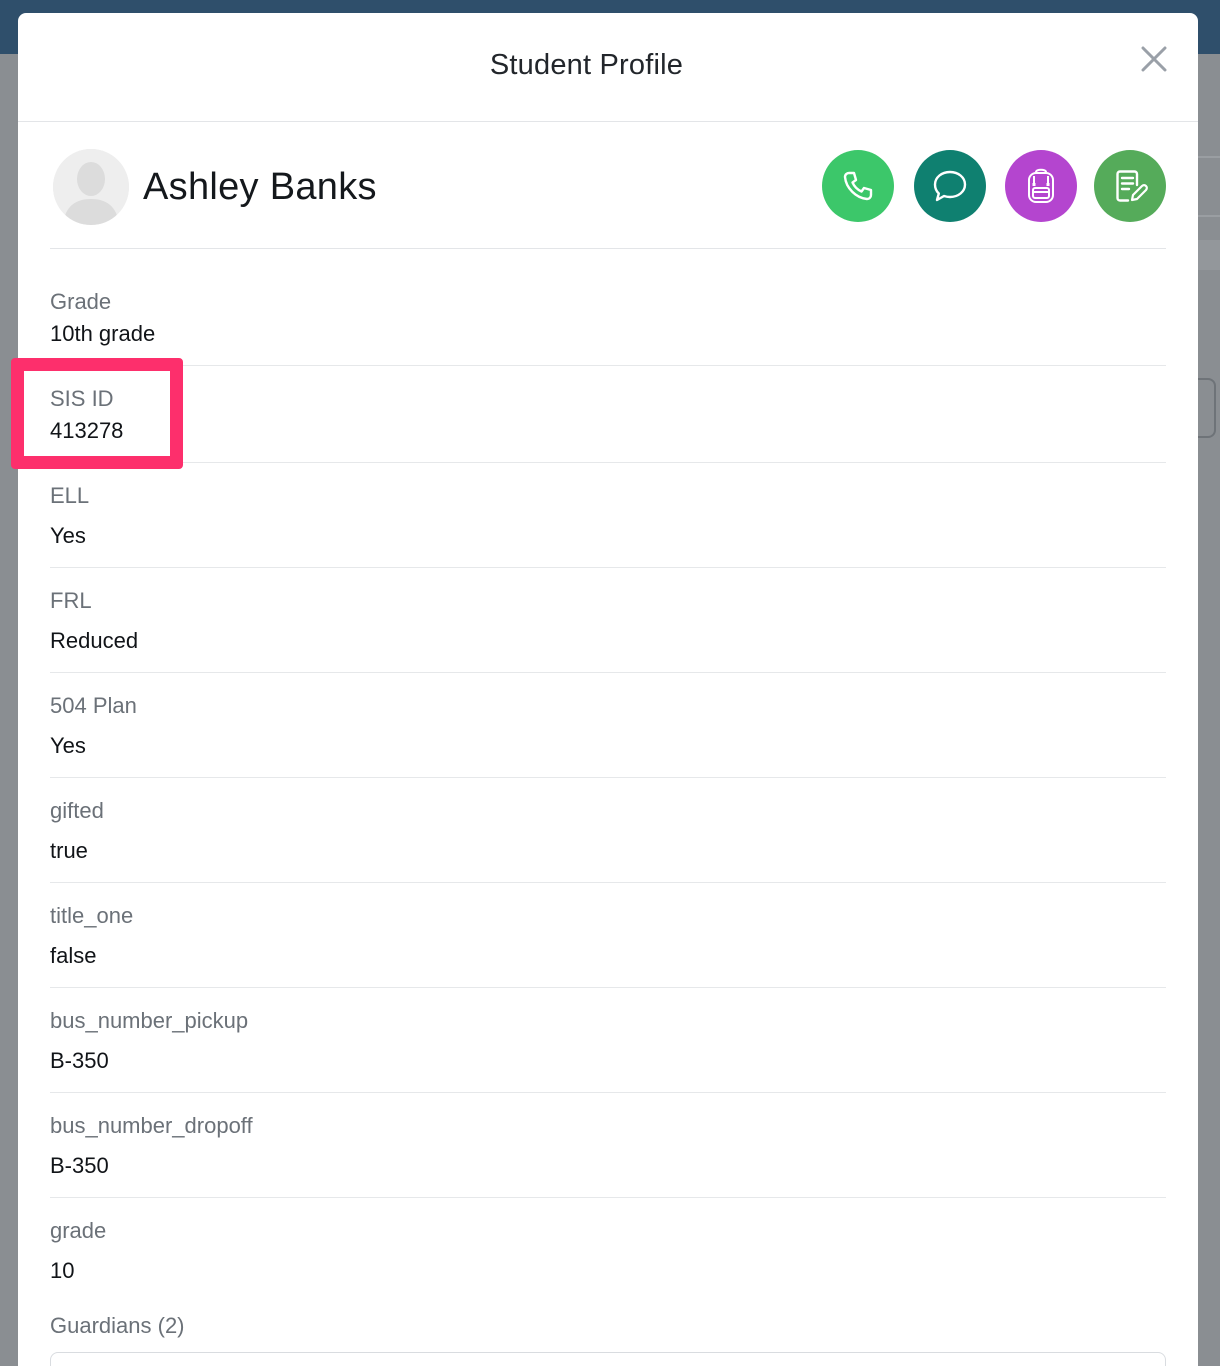  I want to click on avatar, so click(91, 187).